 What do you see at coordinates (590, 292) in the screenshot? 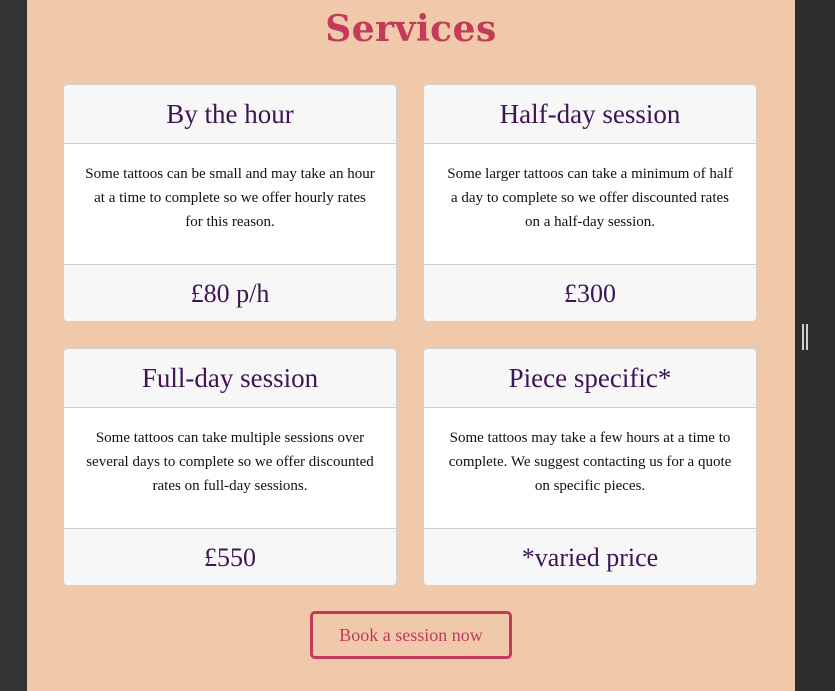
I see `service-card-price: £300` at bounding box center [590, 292].